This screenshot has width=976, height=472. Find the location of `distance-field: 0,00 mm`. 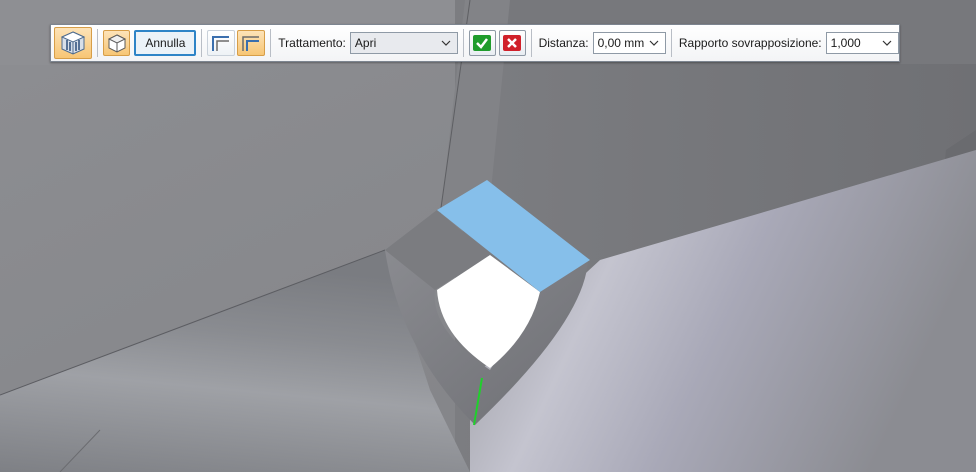

distance-field: 0,00 mm is located at coordinates (629, 43).